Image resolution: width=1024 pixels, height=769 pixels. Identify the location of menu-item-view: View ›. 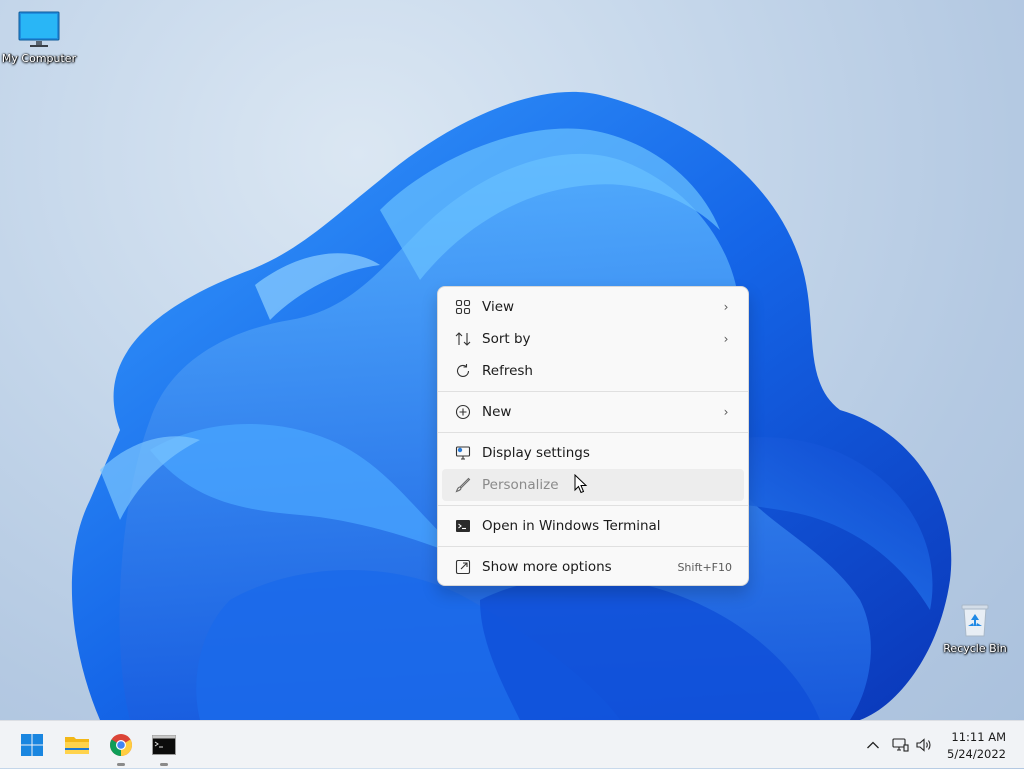
(593, 307).